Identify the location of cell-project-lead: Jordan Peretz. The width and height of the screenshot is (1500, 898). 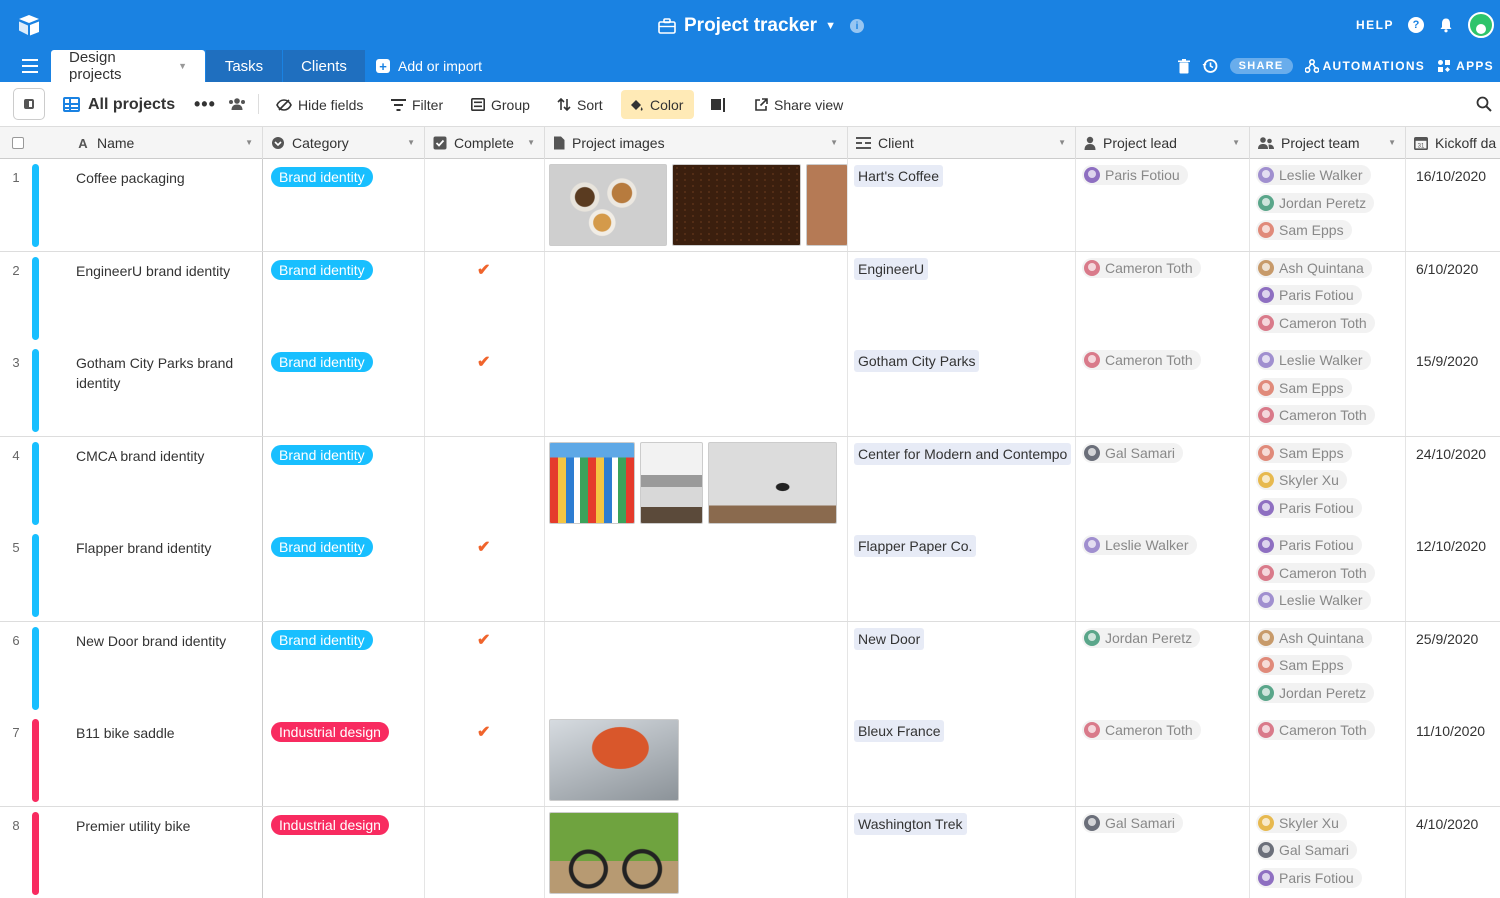
(1163, 667).